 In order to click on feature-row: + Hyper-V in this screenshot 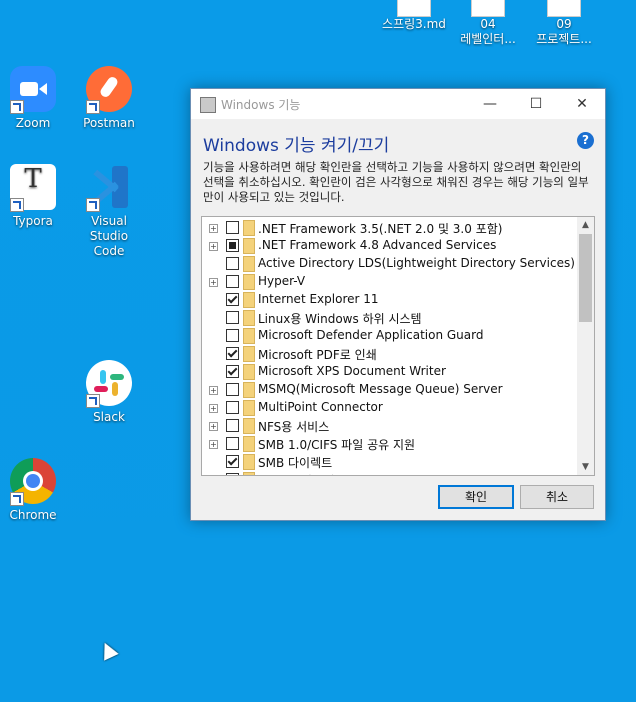, I will do `click(389, 282)`.